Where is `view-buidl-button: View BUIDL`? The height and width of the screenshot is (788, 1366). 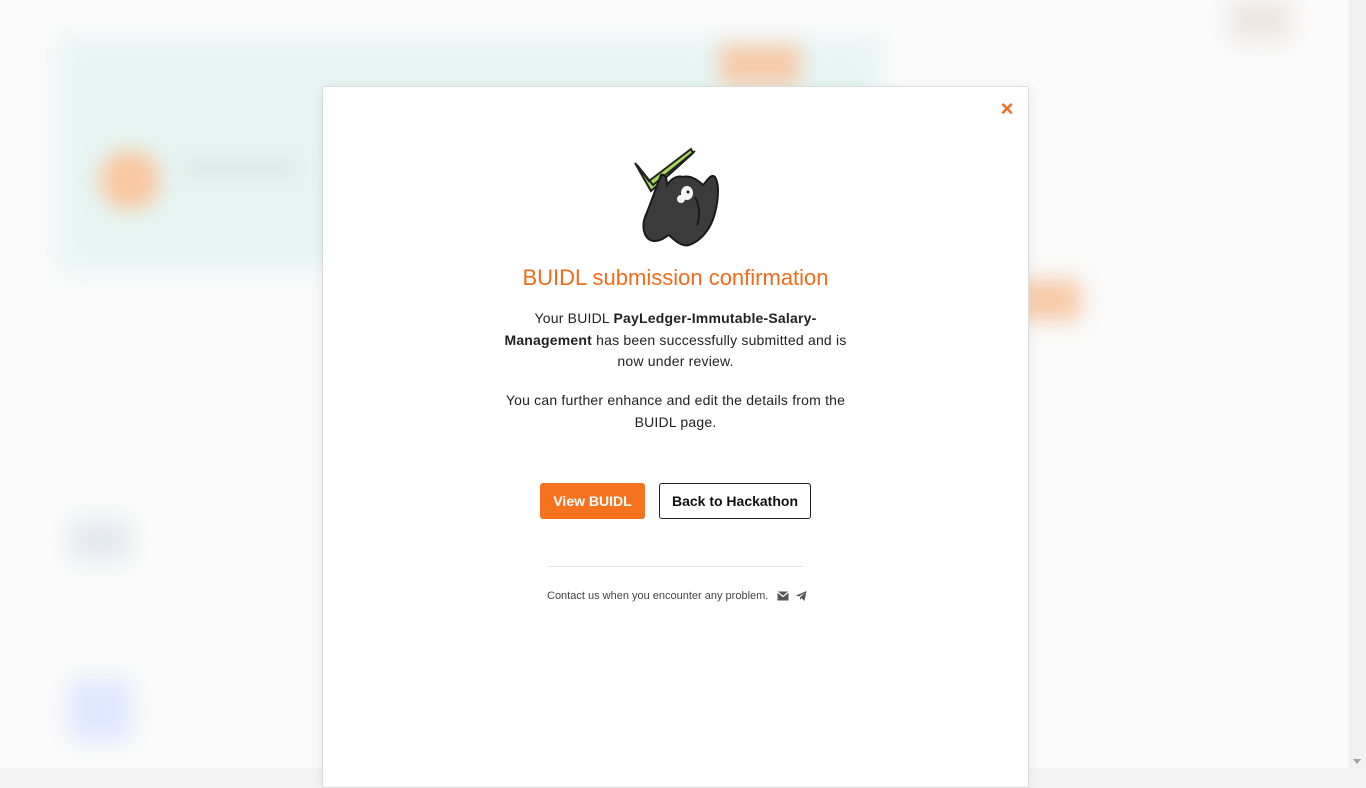 view-buidl-button: View BUIDL is located at coordinates (592, 501).